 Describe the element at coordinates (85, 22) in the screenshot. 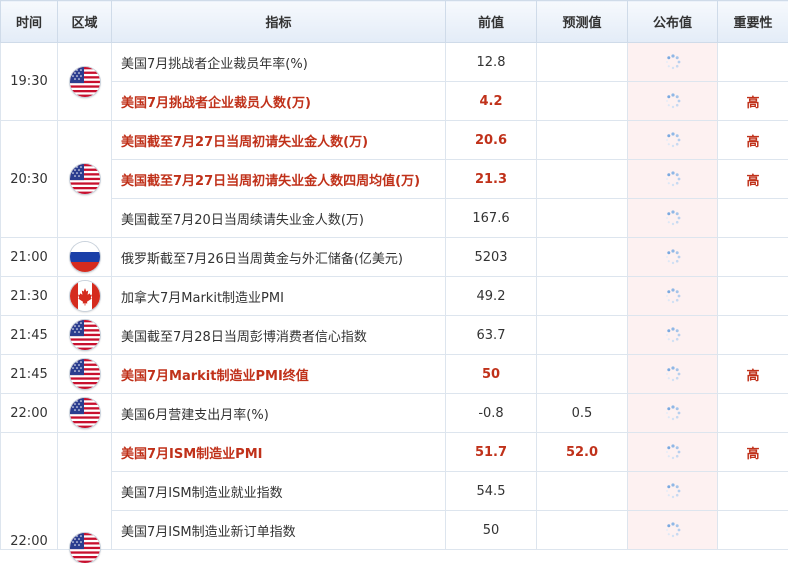

I see `header-region: 区域` at that location.